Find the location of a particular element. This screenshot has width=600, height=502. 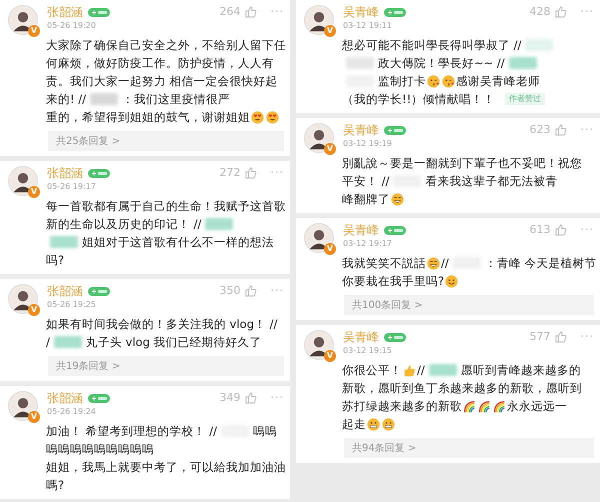

comment-text: 起走 is located at coordinates (354, 424).